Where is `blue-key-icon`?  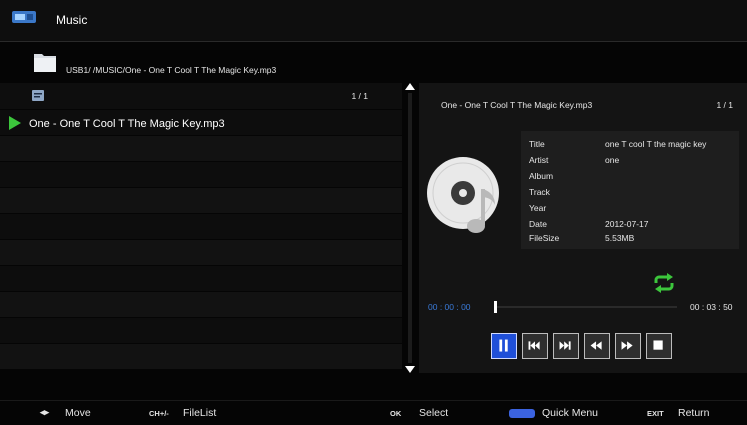
blue-key-icon is located at coordinates (522, 413).